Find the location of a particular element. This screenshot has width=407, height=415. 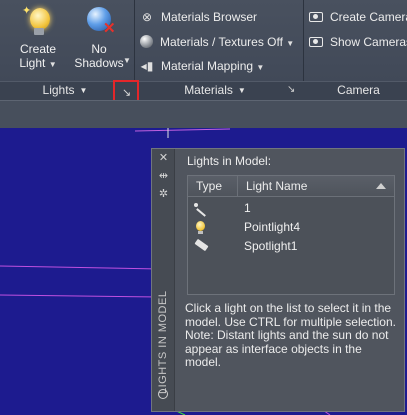

light-name: Pointlight4 is located at coordinates (272, 227).